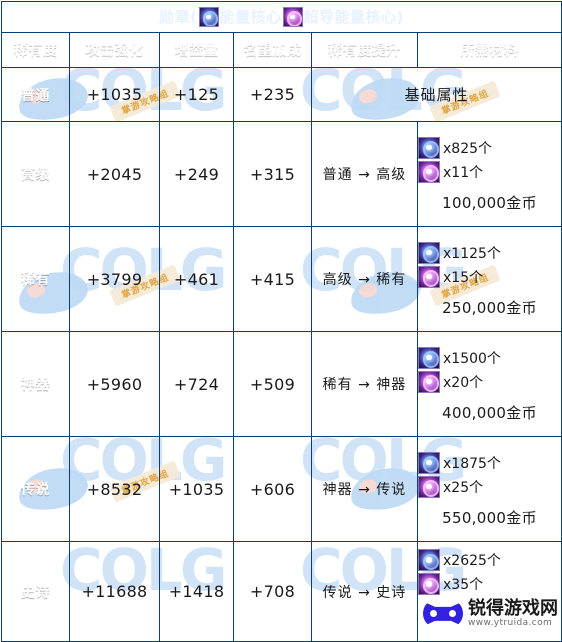 The height and width of the screenshot is (642, 562). Describe the element at coordinates (35, 279) in the screenshot. I see `rarity-label: 稀有` at that location.